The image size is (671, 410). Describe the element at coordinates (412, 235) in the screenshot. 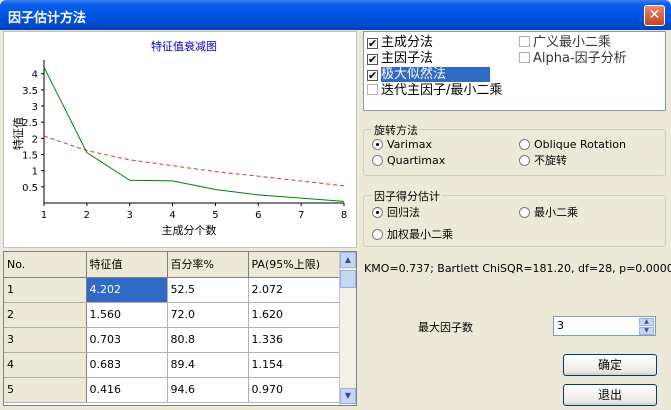

I see `radio-weighted-least-squares: 加权最小二乘` at that location.